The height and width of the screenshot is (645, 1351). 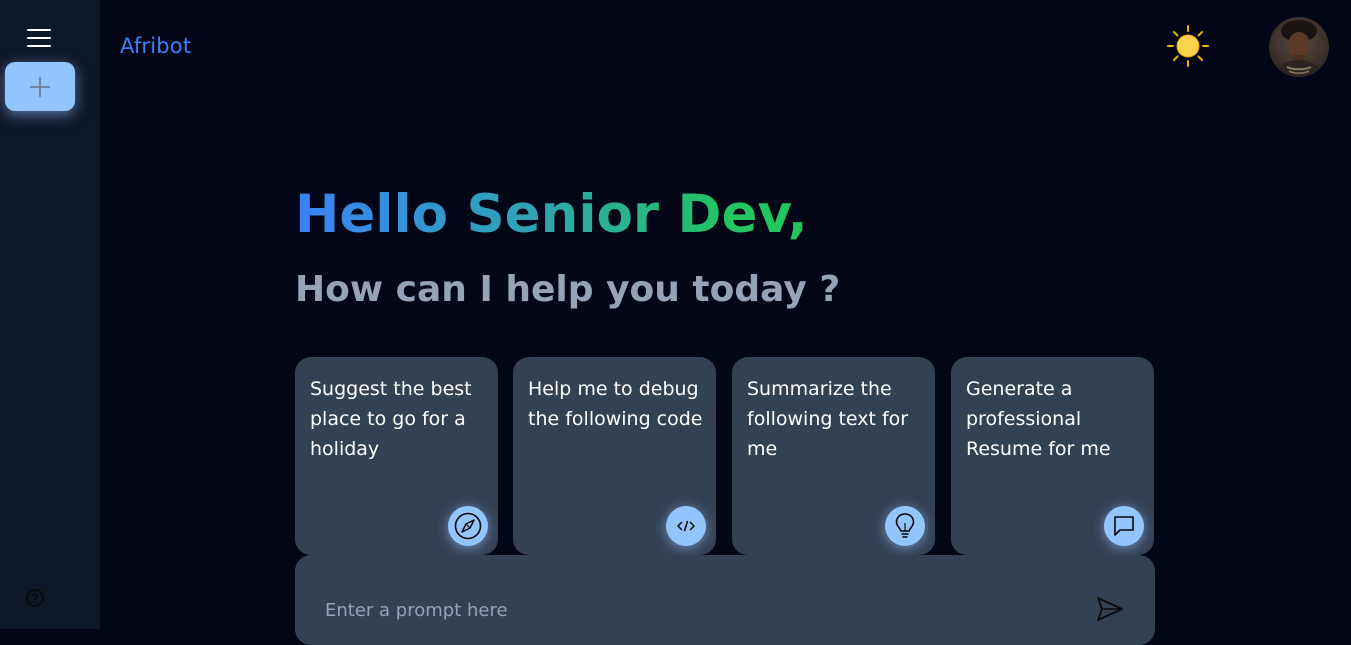 What do you see at coordinates (695, 610) in the screenshot?
I see `prompt-input` at bounding box center [695, 610].